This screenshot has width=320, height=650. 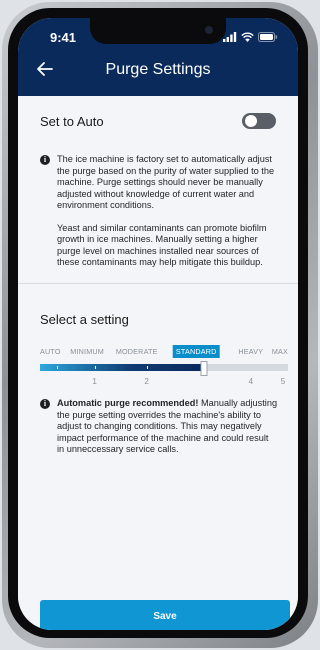 I want to click on page-title: Purge Settings, so click(x=158, y=69).